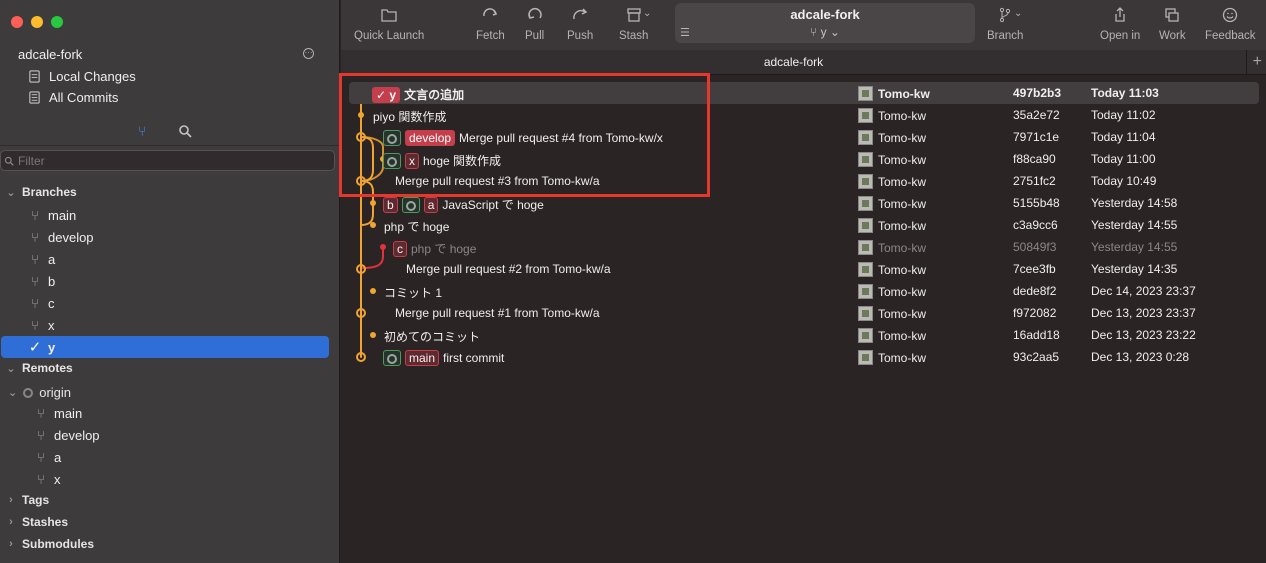 The width and height of the screenshot is (1266, 563). Describe the element at coordinates (60, 237) in the screenshot. I see `sidebar-item-branch-develop: ⑂ develop` at that location.